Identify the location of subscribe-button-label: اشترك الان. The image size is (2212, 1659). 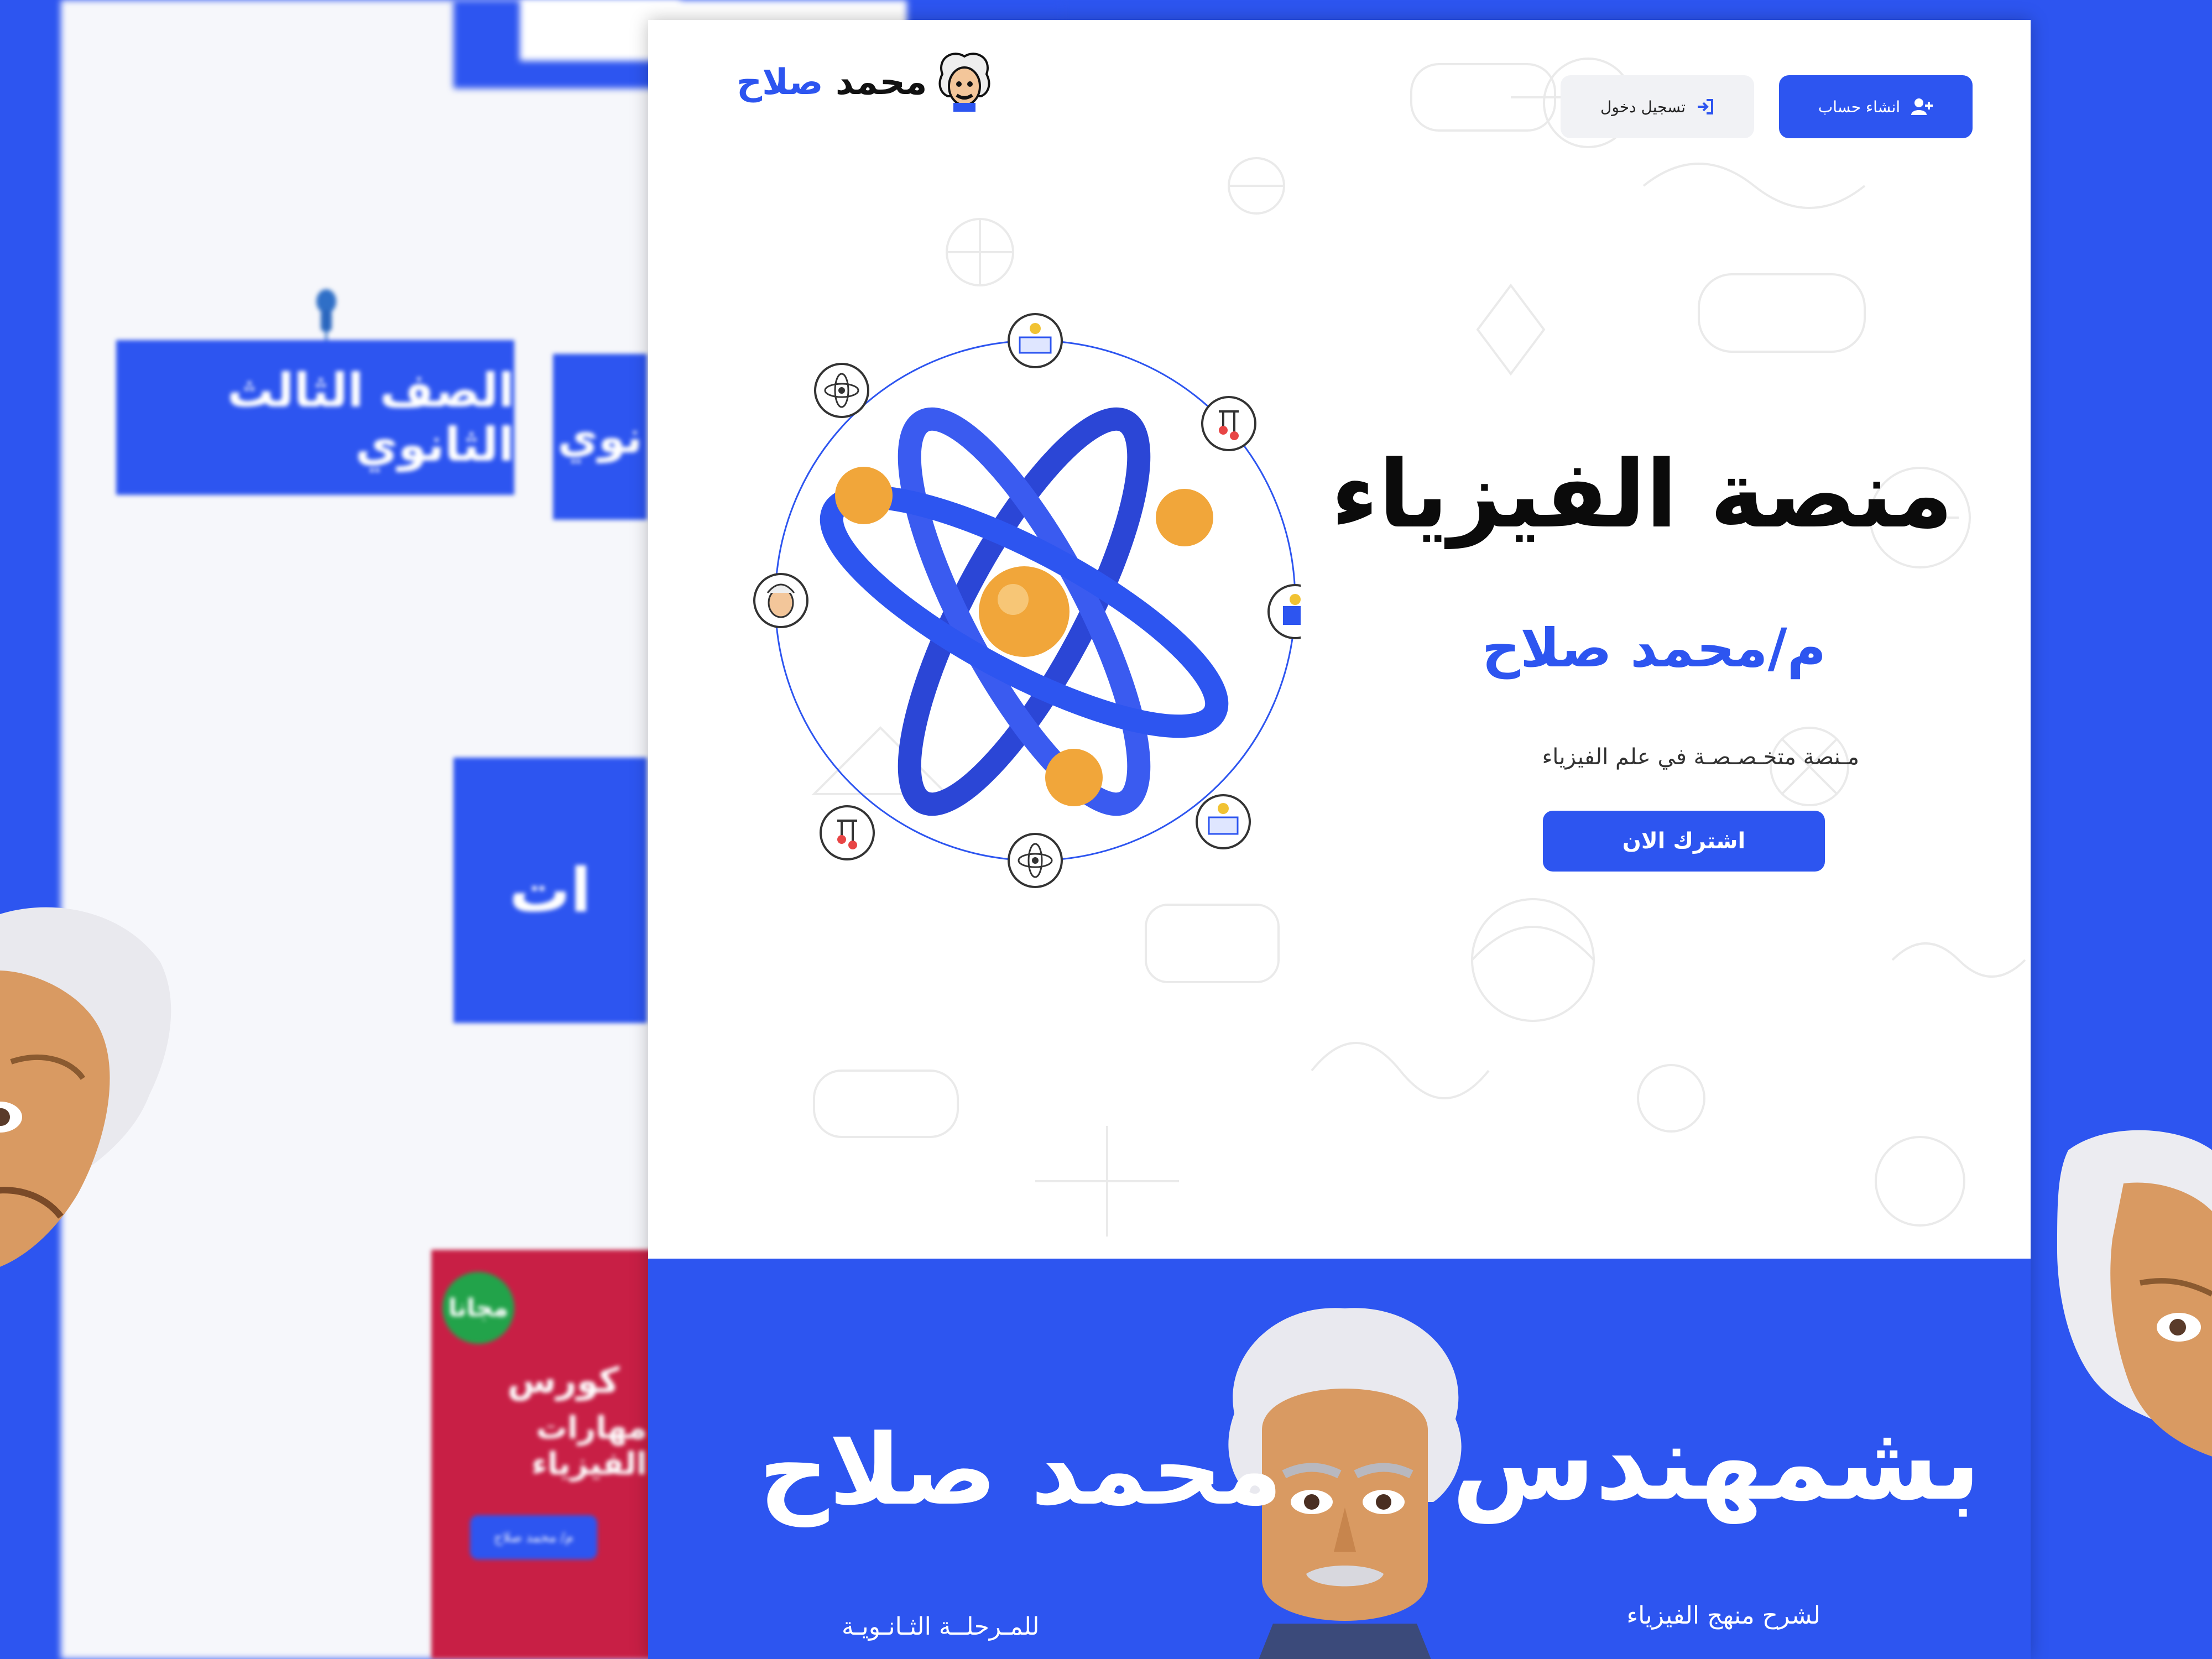
(1684, 841).